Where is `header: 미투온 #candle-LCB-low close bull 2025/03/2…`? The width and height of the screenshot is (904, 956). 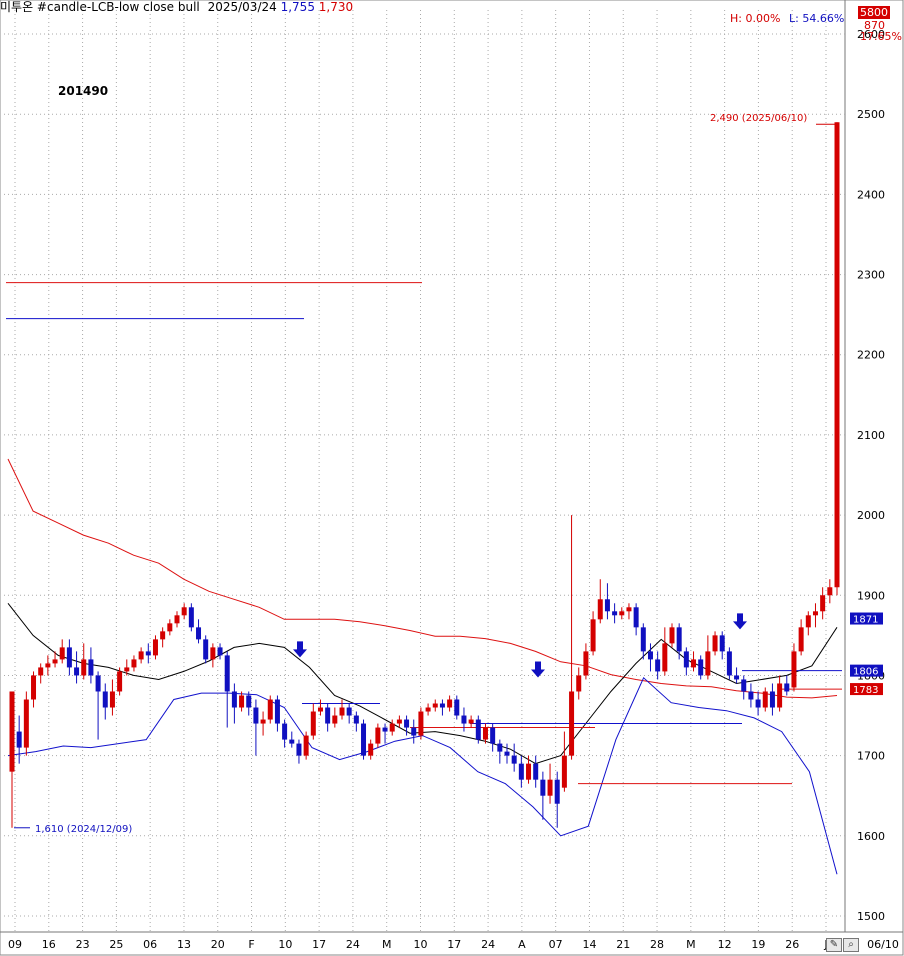
header: 미투온 #candle-LCB-low close bull 2025/03/2… is located at coordinates (176, 7).